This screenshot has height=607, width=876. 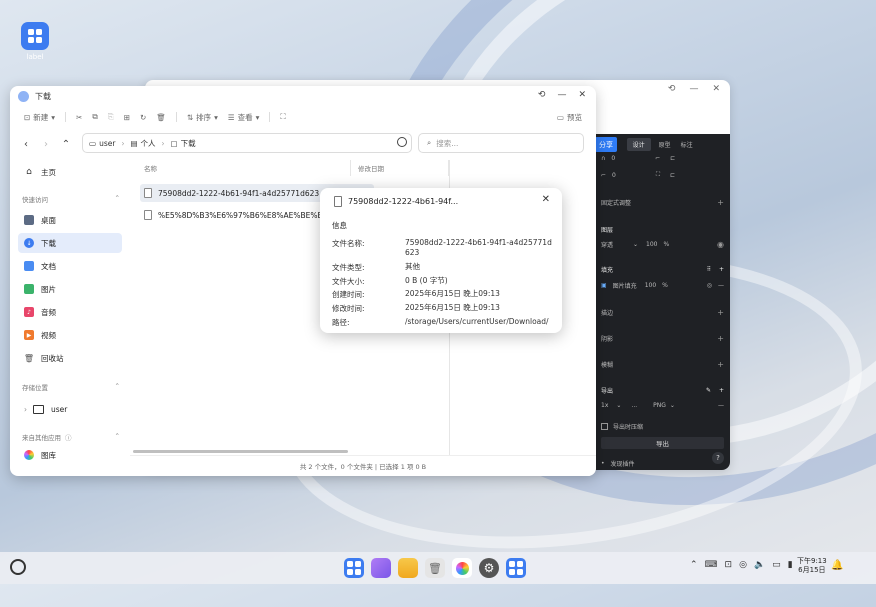 What do you see at coordinates (441, 260) in the screenshot?
I see `file-properties-dialog: 75908dd2-1222-4b61-94f... ✕ 信息 文件名称` at bounding box center [441, 260].